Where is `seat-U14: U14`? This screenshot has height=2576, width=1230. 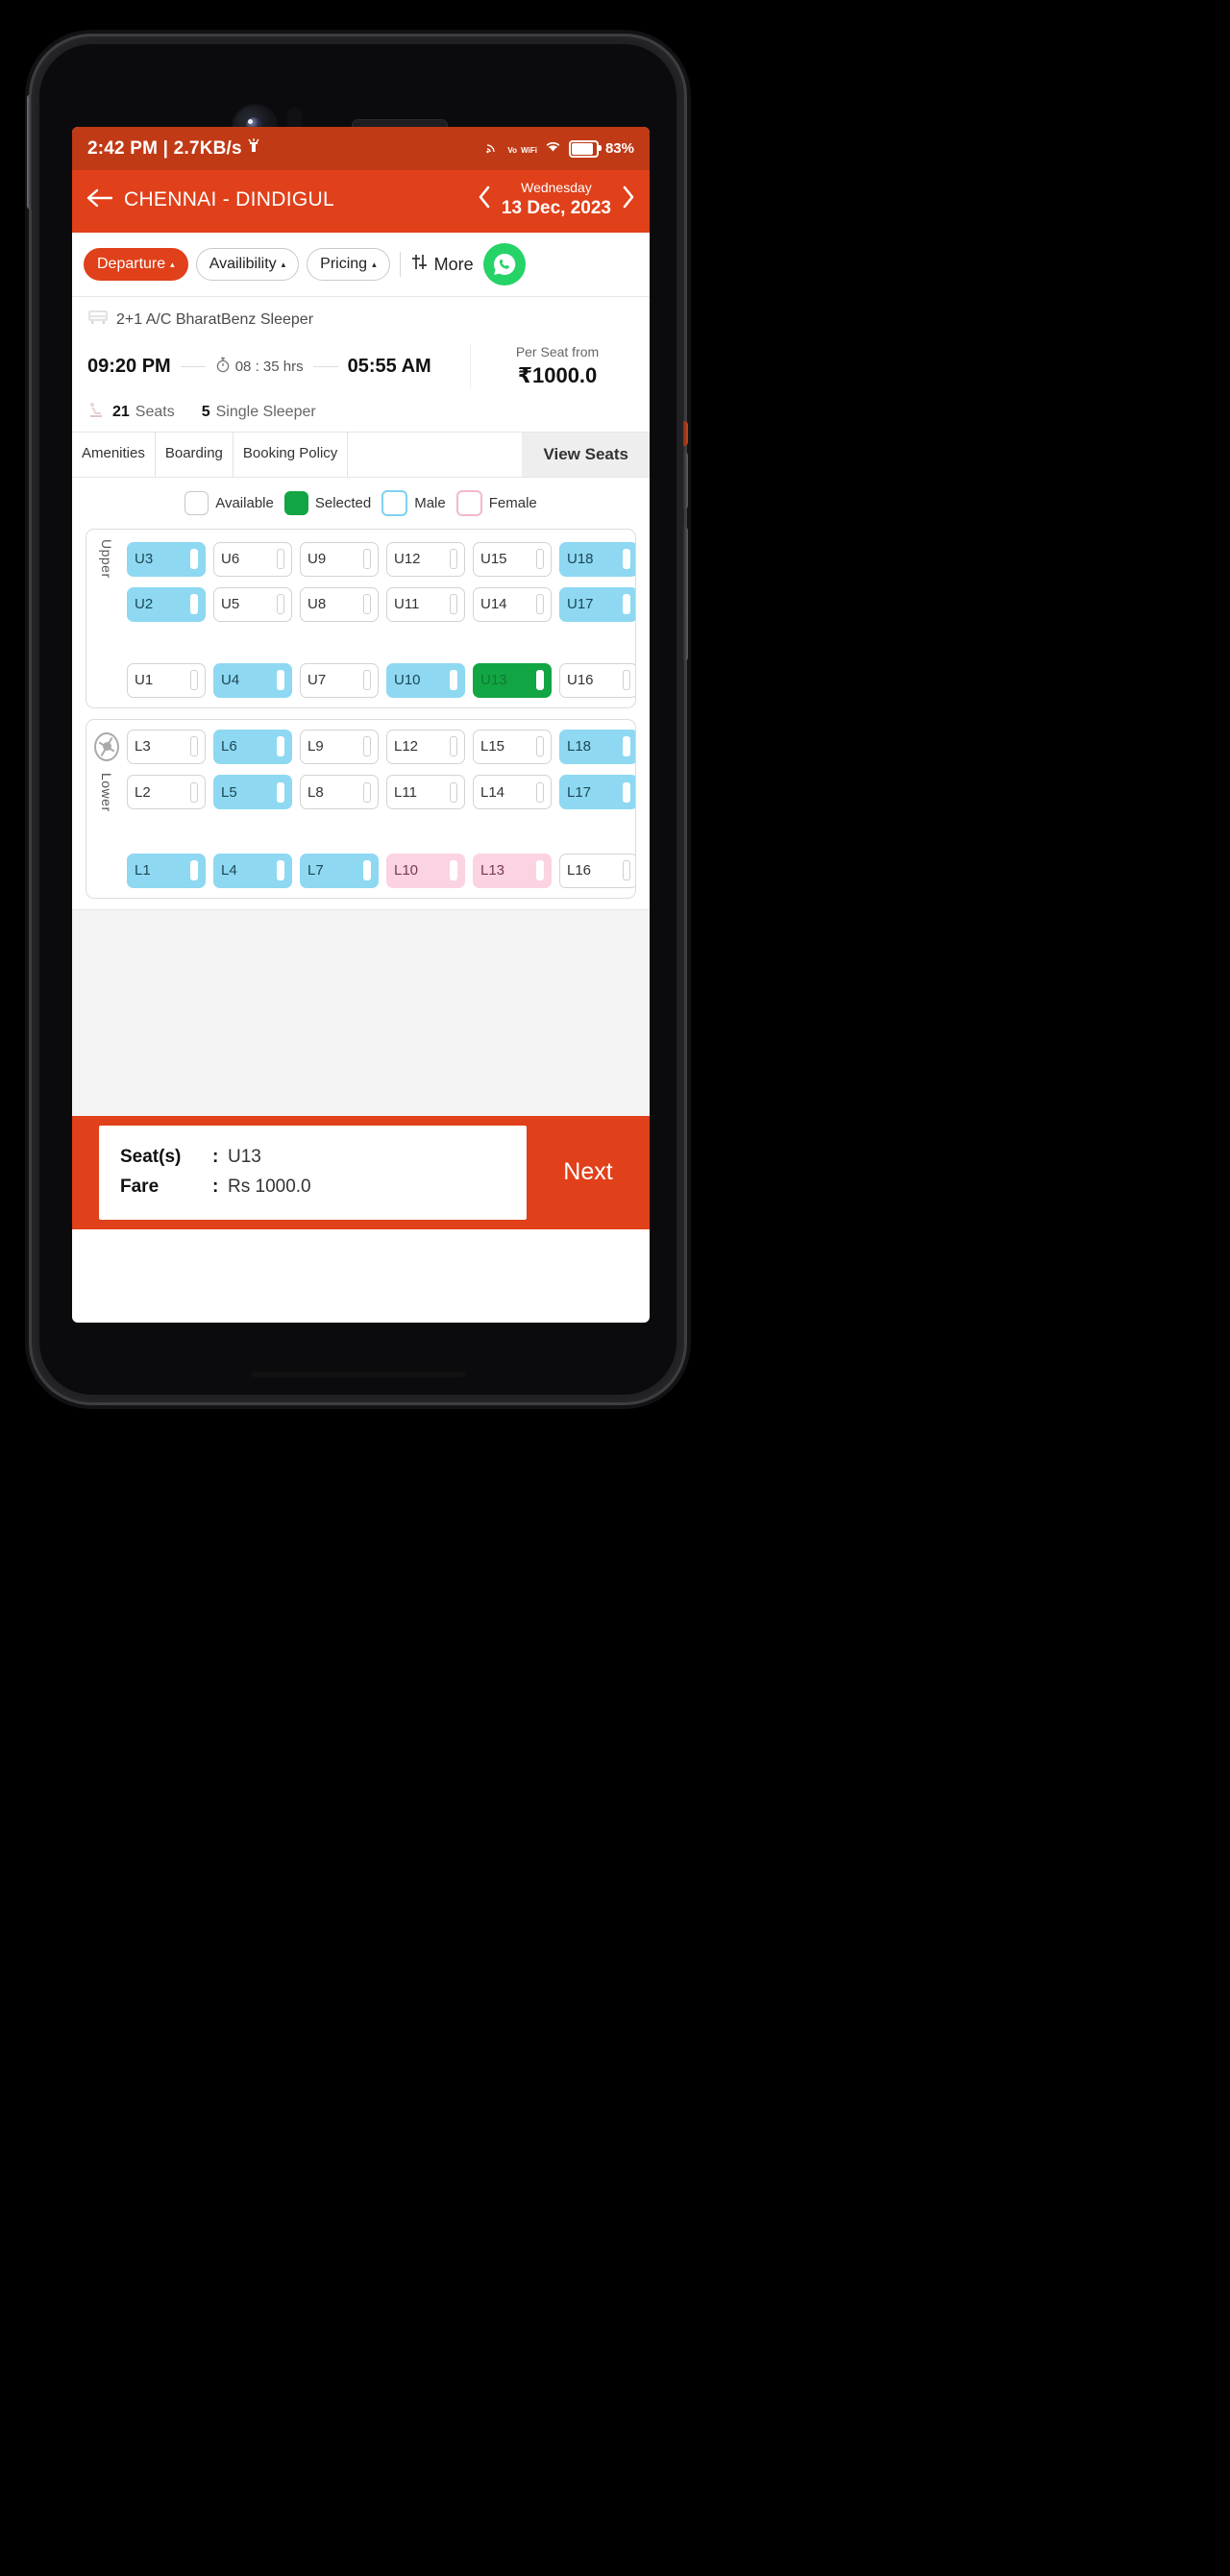 seat-U14: U14 is located at coordinates (512, 604).